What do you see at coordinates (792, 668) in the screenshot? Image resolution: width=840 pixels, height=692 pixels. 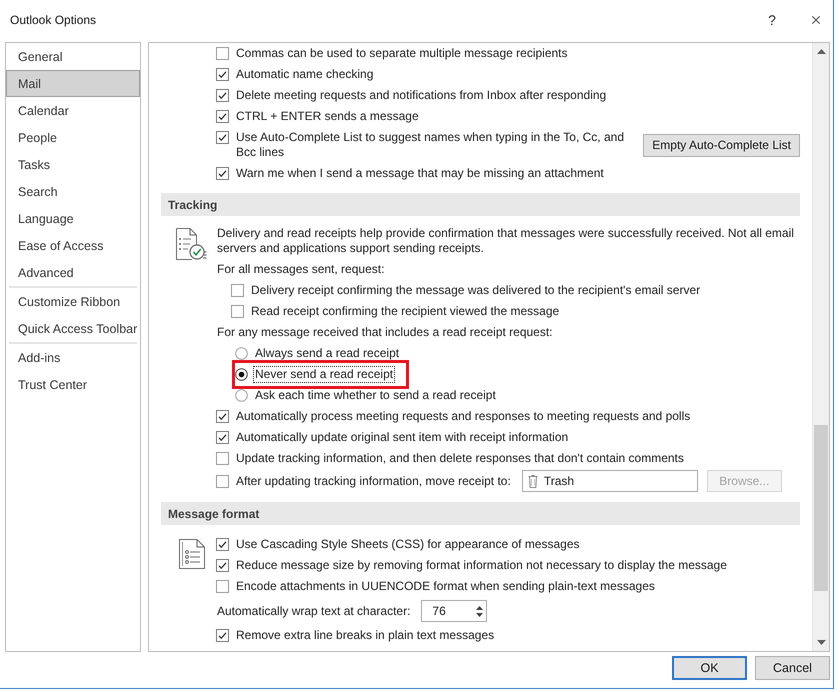 I see `cancel-button: Cancel` at bounding box center [792, 668].